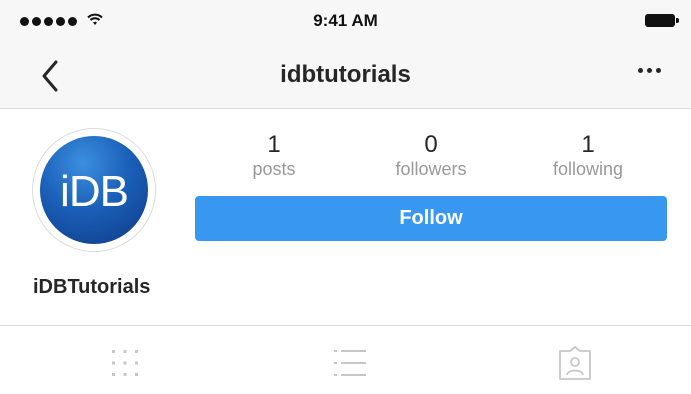 The width and height of the screenshot is (691, 394). I want to click on stat-following: 1 following, so click(588, 156).